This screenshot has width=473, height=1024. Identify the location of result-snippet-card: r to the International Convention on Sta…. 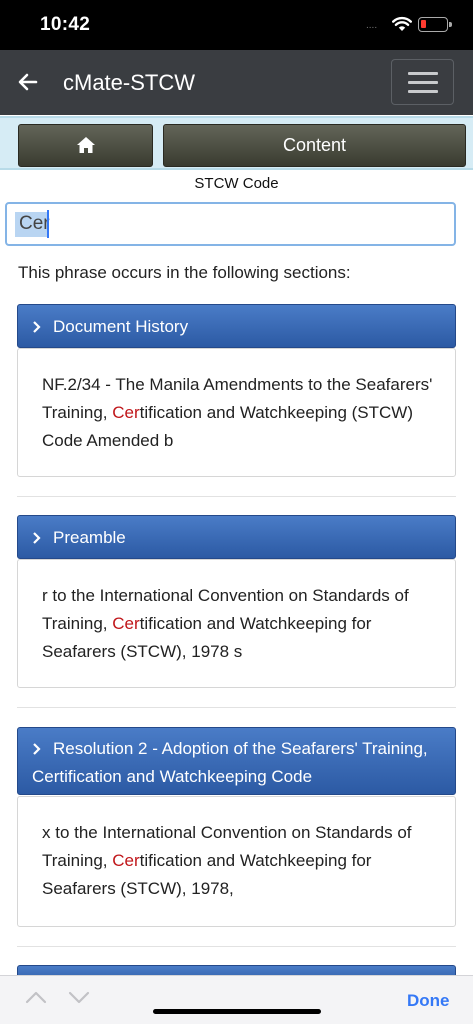
(236, 623).